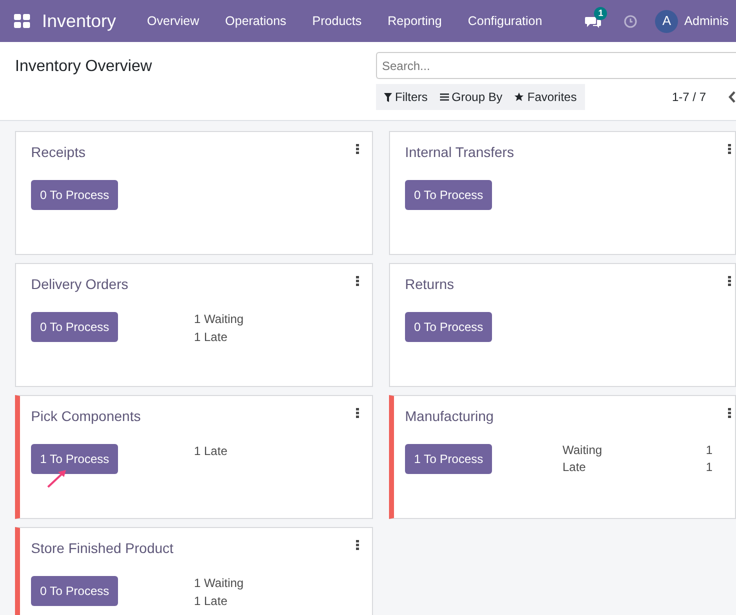  I want to click on filter-toggle: Group By, so click(471, 97).